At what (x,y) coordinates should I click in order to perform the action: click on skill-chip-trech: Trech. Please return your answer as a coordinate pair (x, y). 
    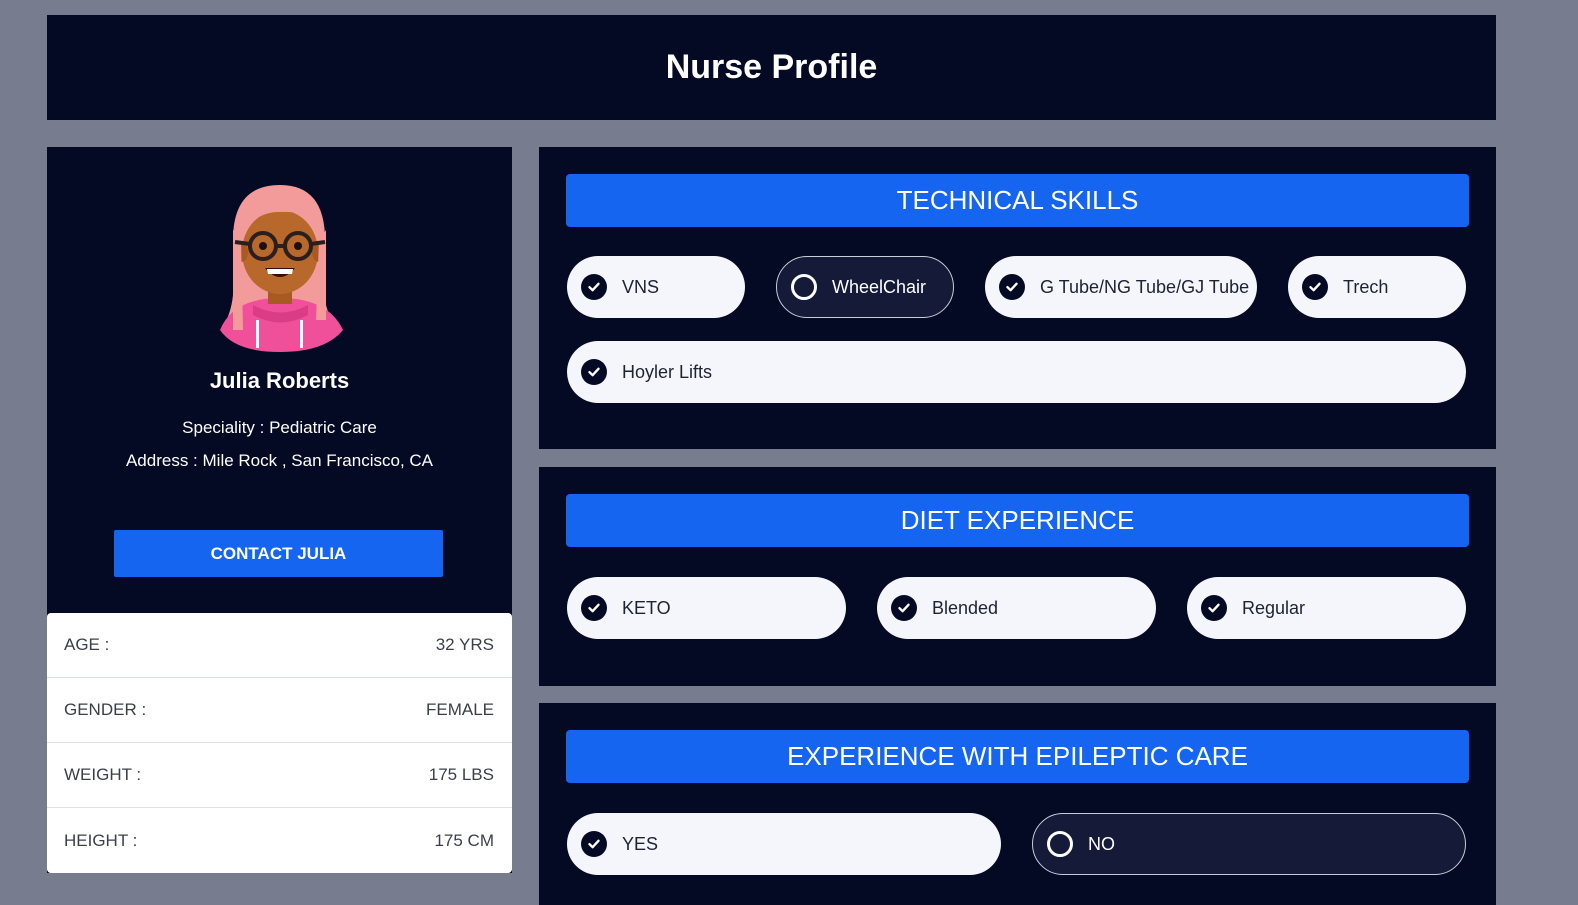
    Looking at the image, I should click on (1377, 287).